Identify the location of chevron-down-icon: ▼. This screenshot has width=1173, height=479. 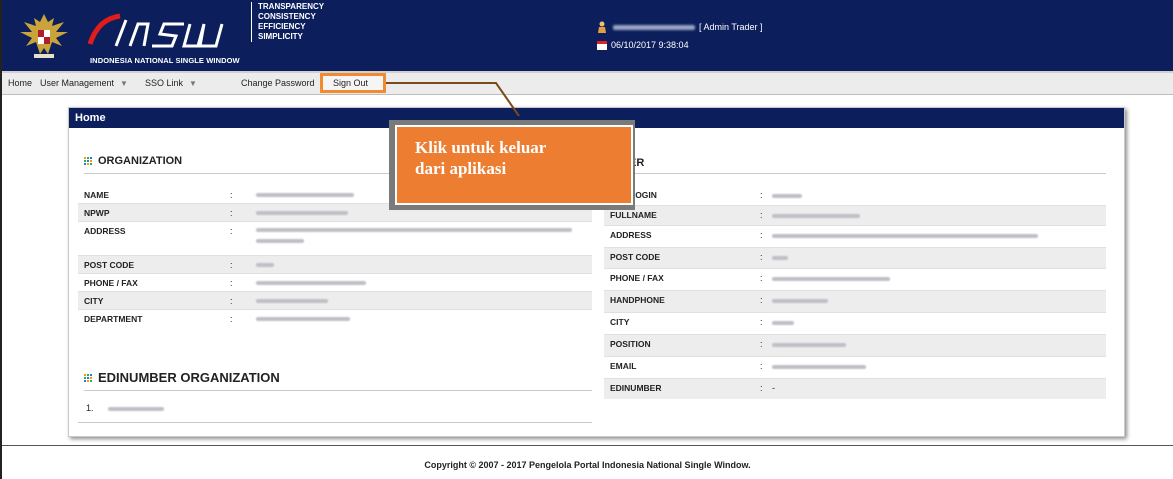
(193, 83).